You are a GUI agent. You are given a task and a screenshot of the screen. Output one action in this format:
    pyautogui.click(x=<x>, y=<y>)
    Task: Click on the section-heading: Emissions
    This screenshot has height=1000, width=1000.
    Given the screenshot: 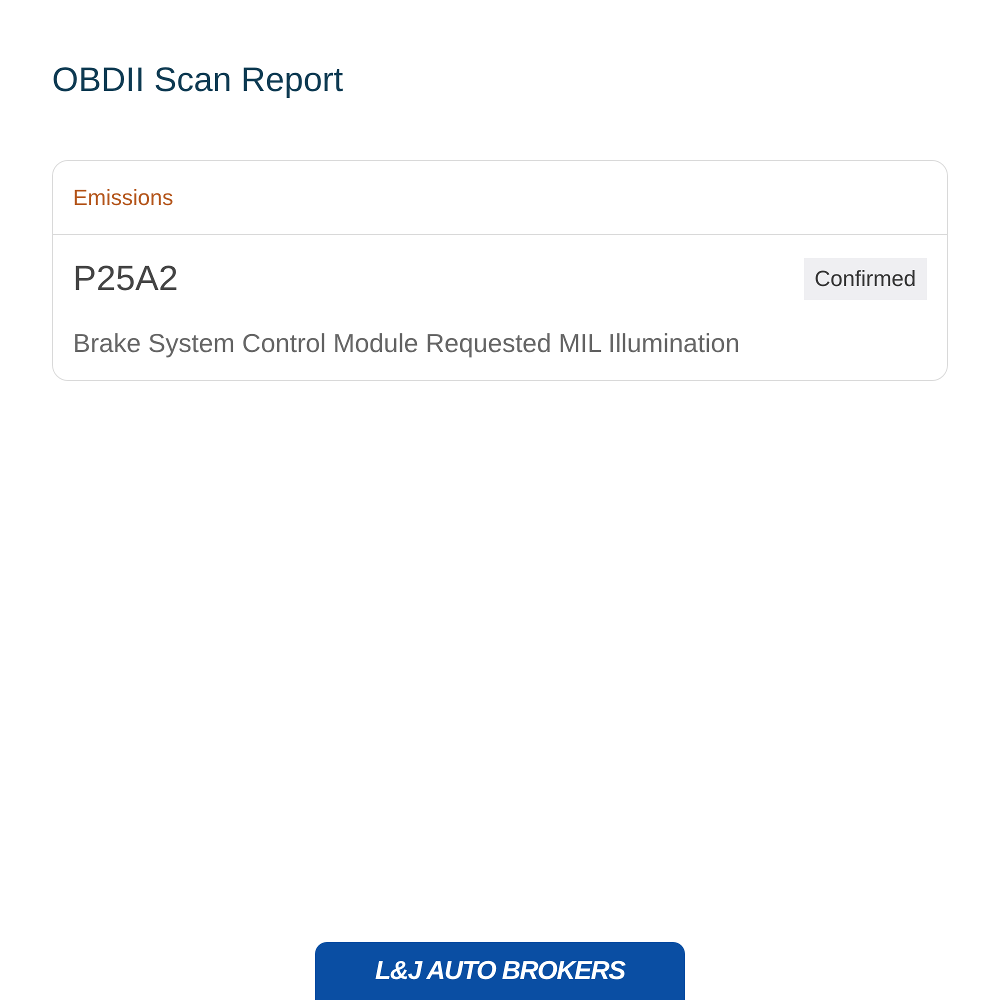 What is the action you would take?
    pyautogui.click(x=123, y=197)
    